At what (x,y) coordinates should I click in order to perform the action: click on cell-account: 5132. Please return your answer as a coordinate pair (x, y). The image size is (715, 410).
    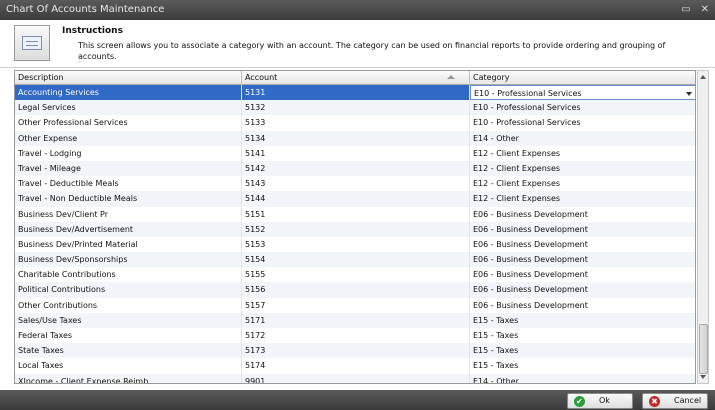
    Looking at the image, I should click on (356, 108).